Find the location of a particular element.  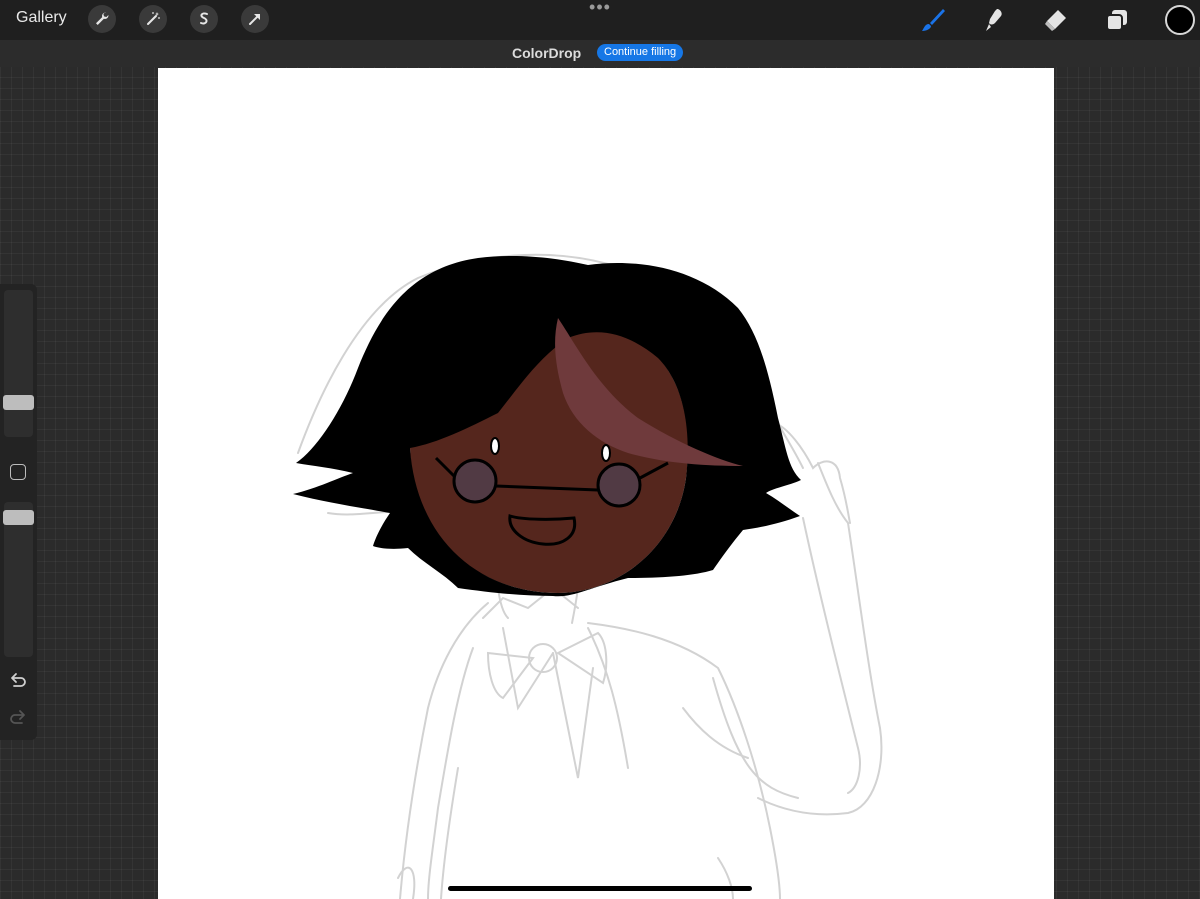

magic-wand-icon is located at coordinates (153, 18).